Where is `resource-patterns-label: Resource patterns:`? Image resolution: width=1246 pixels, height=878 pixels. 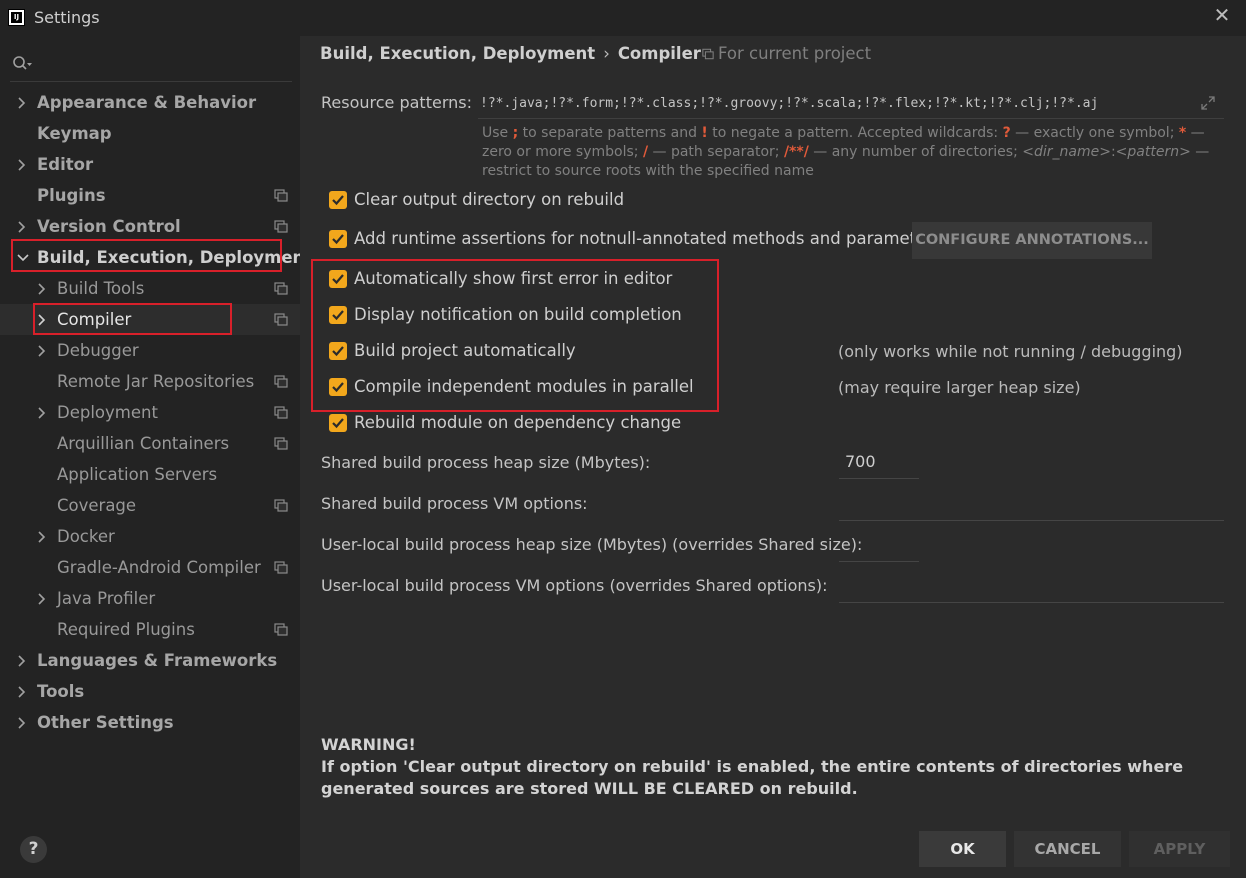 resource-patterns-label: Resource patterns: is located at coordinates (396, 102).